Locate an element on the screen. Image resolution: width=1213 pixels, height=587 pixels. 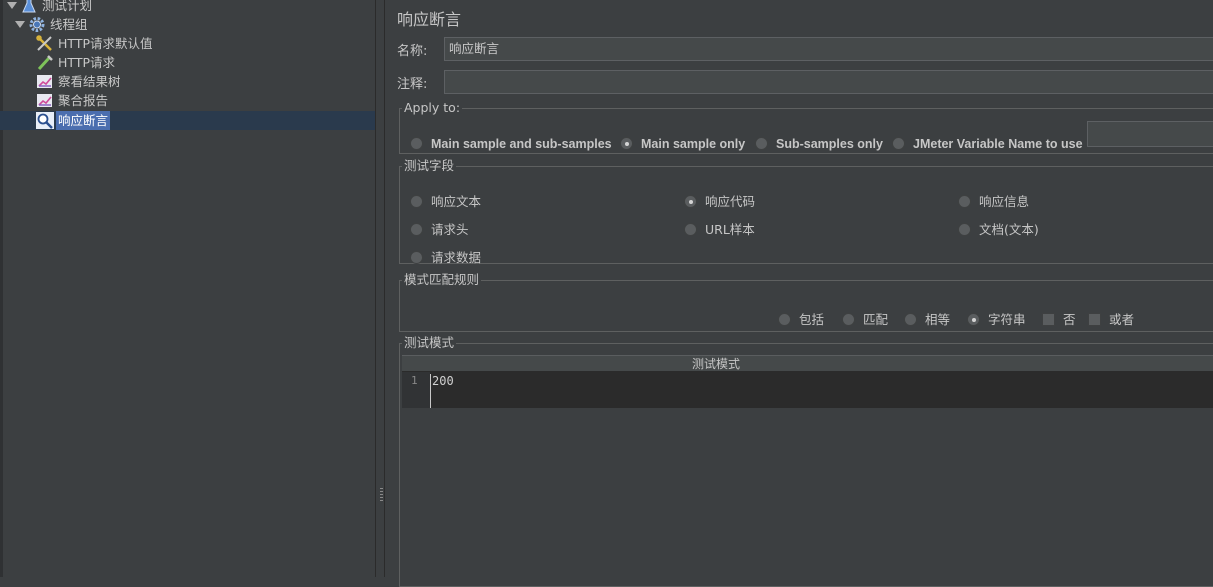
option-label: 文档(文本) is located at coordinates (1009, 229).